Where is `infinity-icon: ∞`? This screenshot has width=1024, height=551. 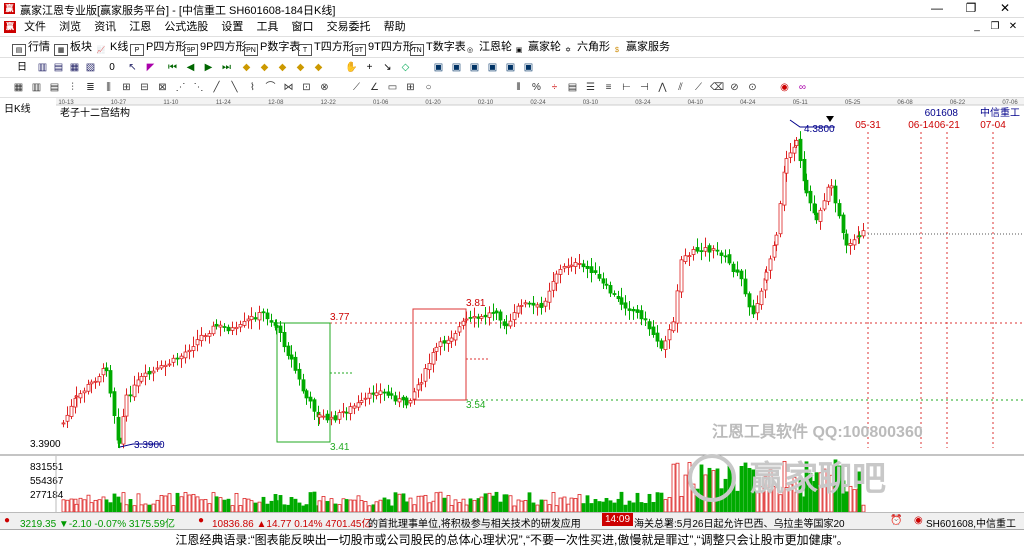 infinity-icon: ∞ is located at coordinates (802, 87).